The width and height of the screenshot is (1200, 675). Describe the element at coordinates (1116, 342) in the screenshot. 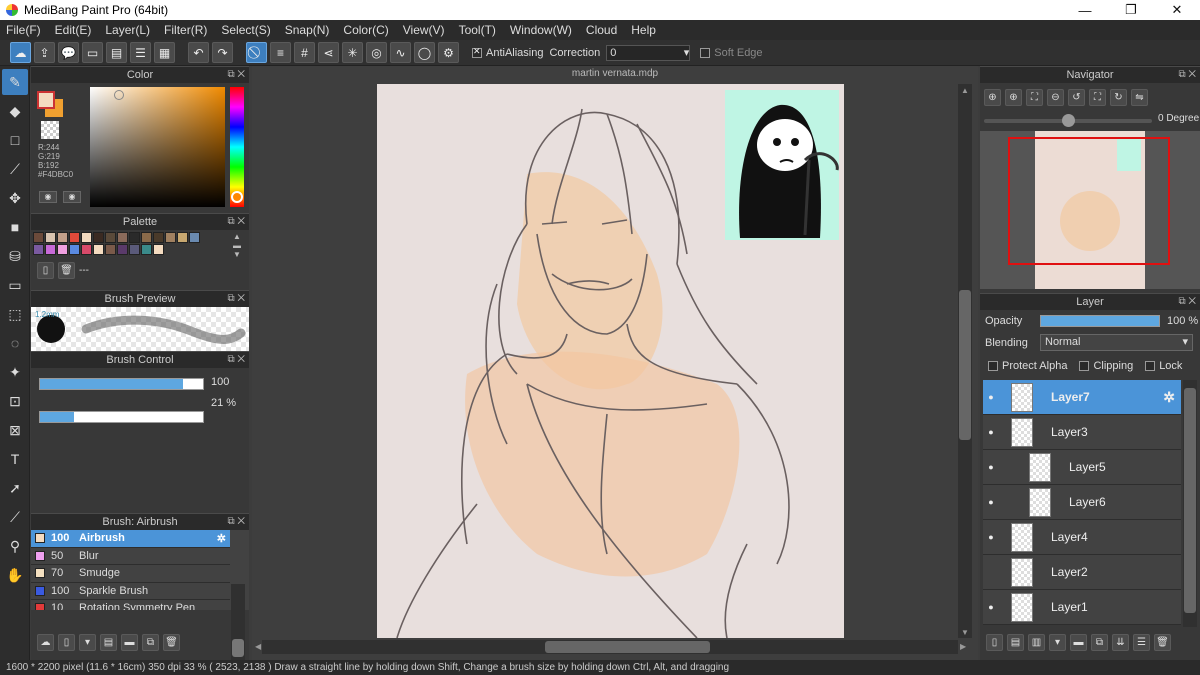

I see `blending-select: Normal ▾` at that location.